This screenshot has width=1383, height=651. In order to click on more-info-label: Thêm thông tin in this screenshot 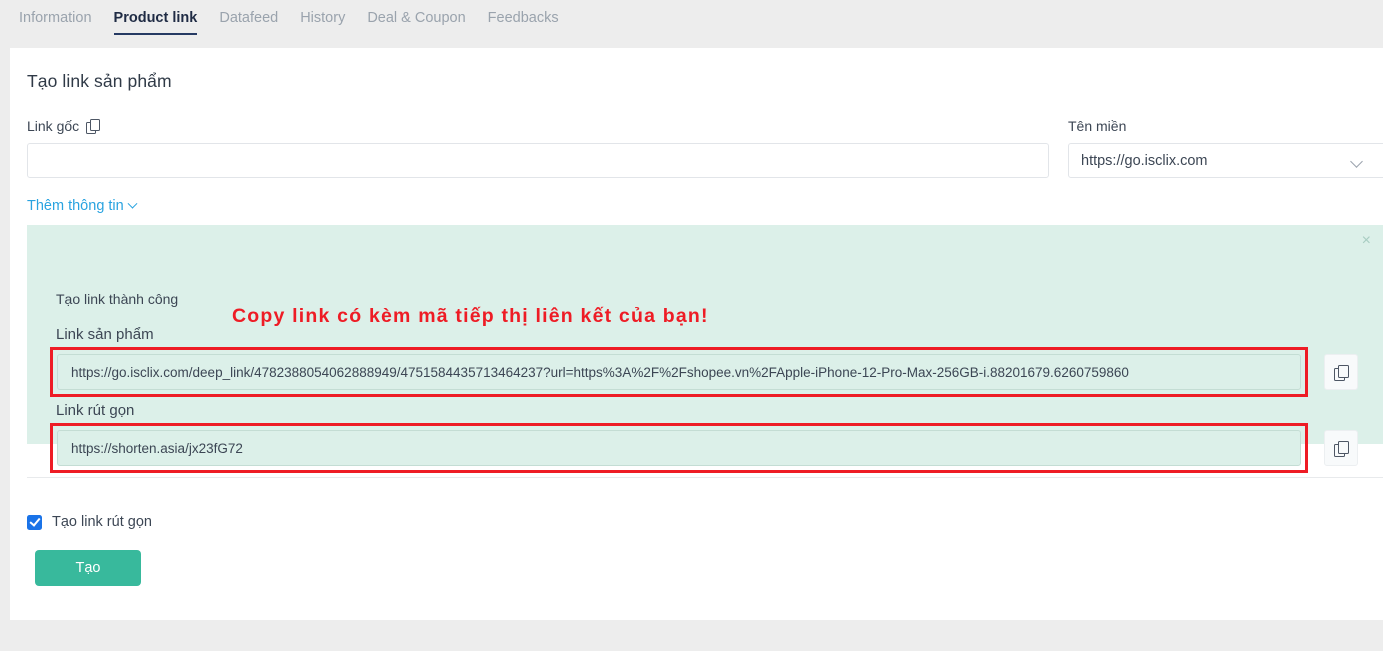, I will do `click(75, 206)`.